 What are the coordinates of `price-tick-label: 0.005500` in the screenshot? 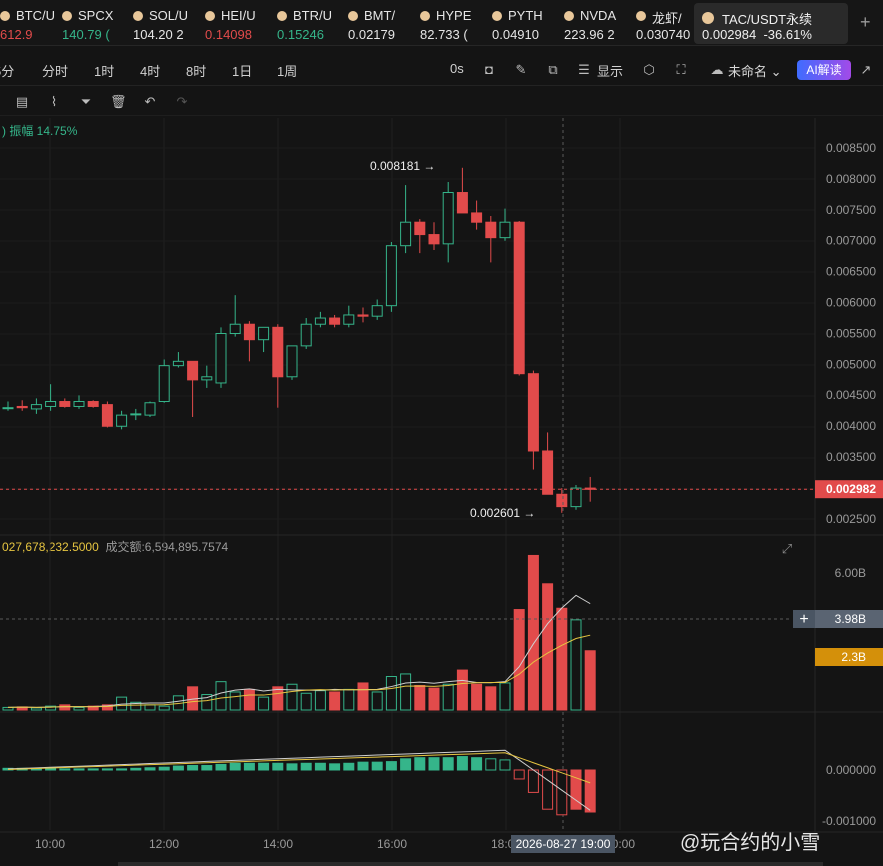 It's located at (851, 333).